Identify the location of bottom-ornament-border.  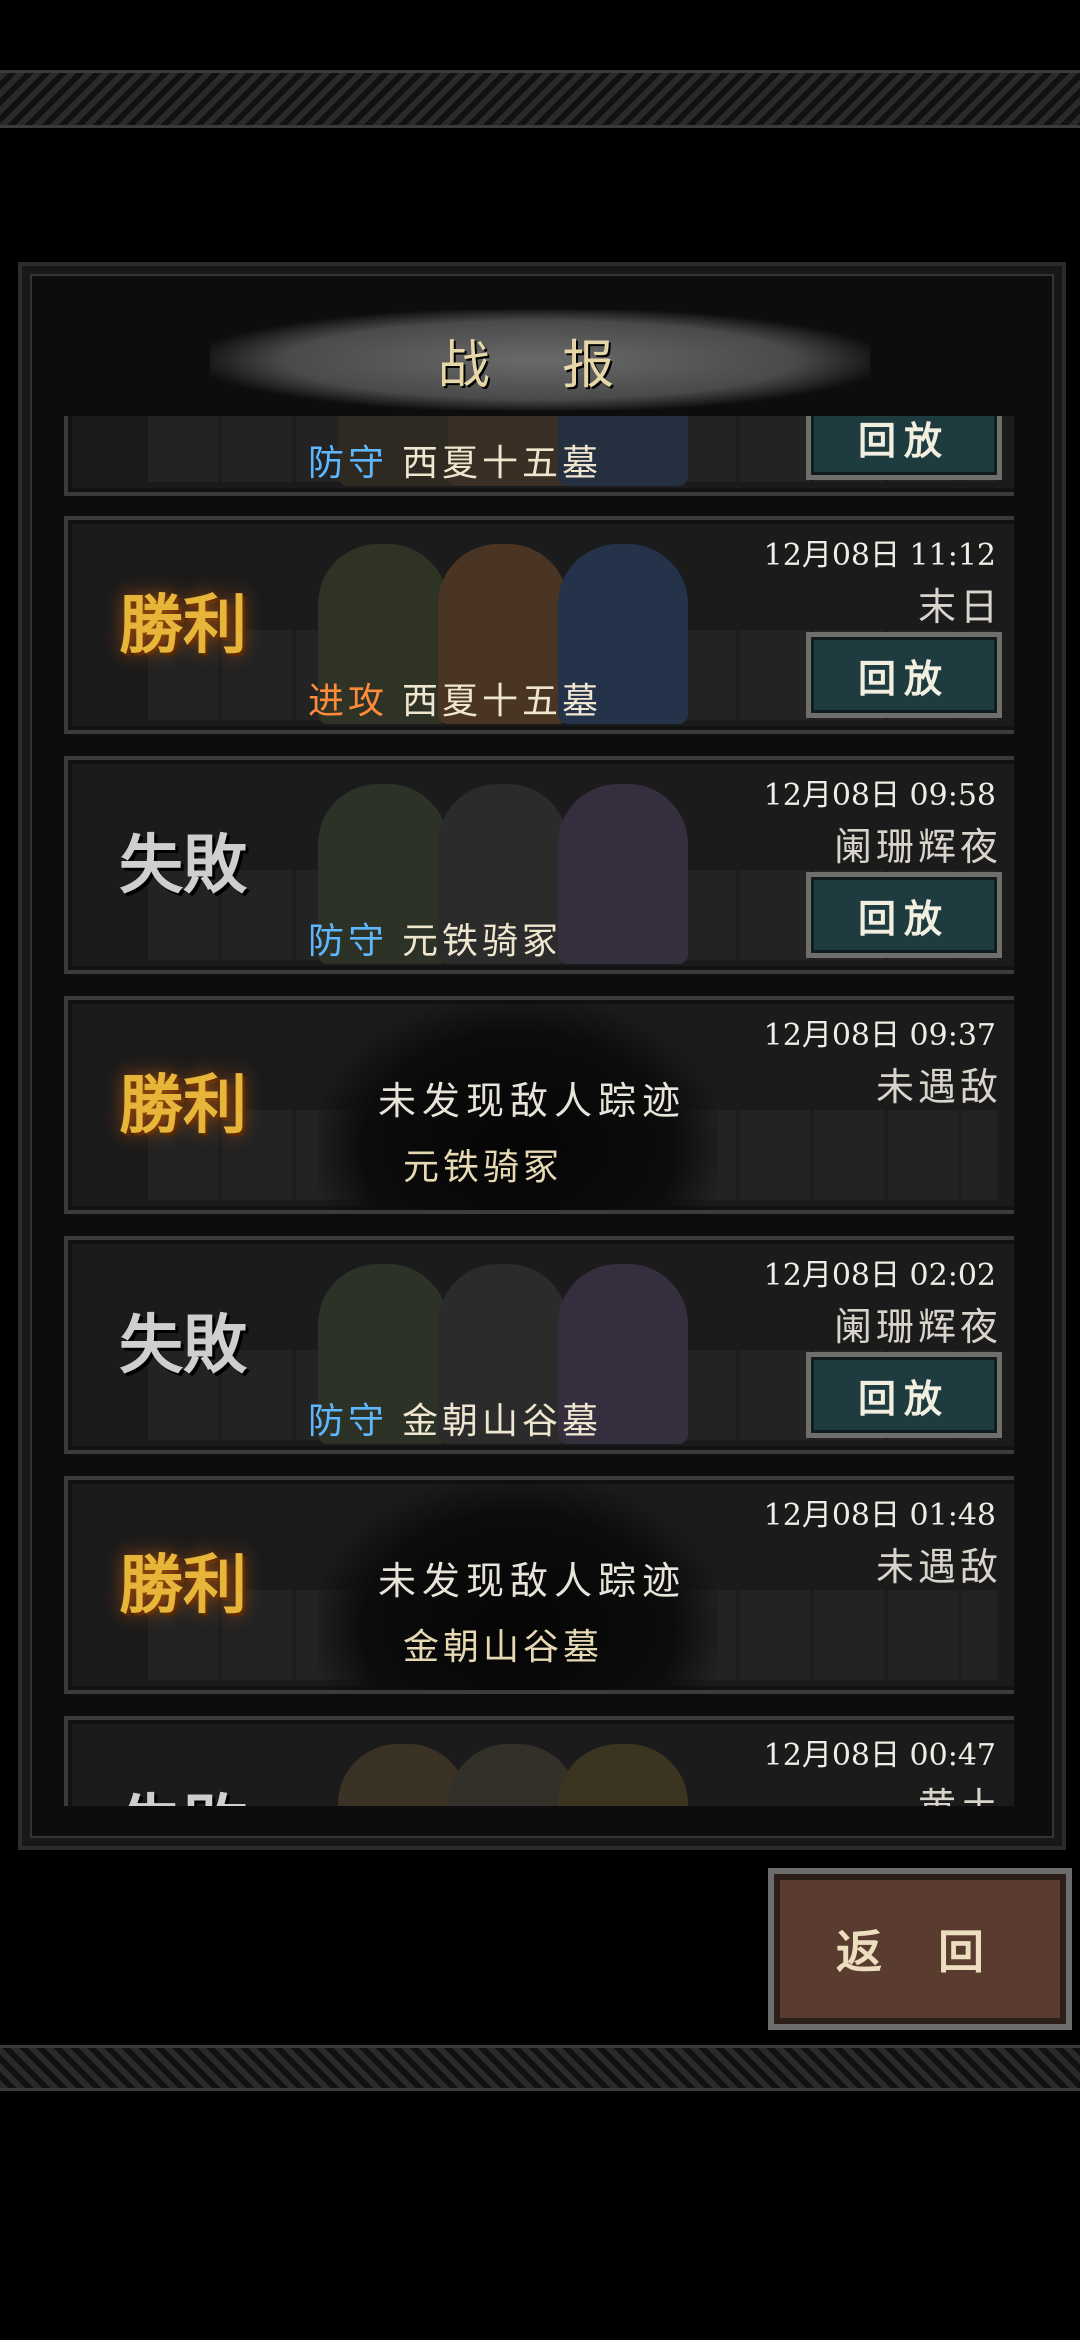
(540, 2068).